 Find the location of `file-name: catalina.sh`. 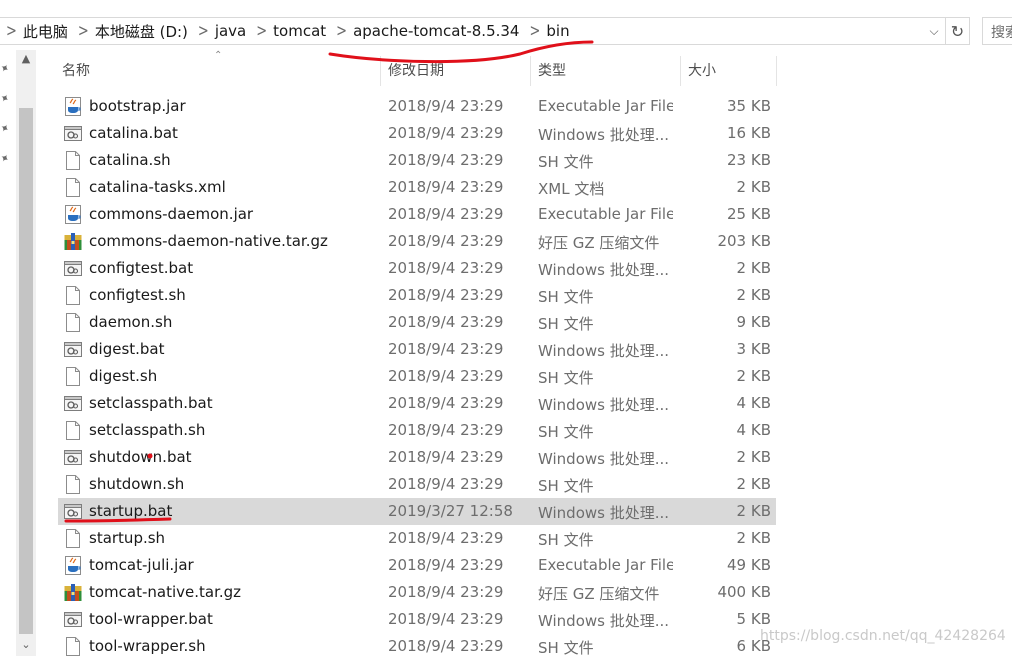

file-name: catalina.sh is located at coordinates (130, 160).